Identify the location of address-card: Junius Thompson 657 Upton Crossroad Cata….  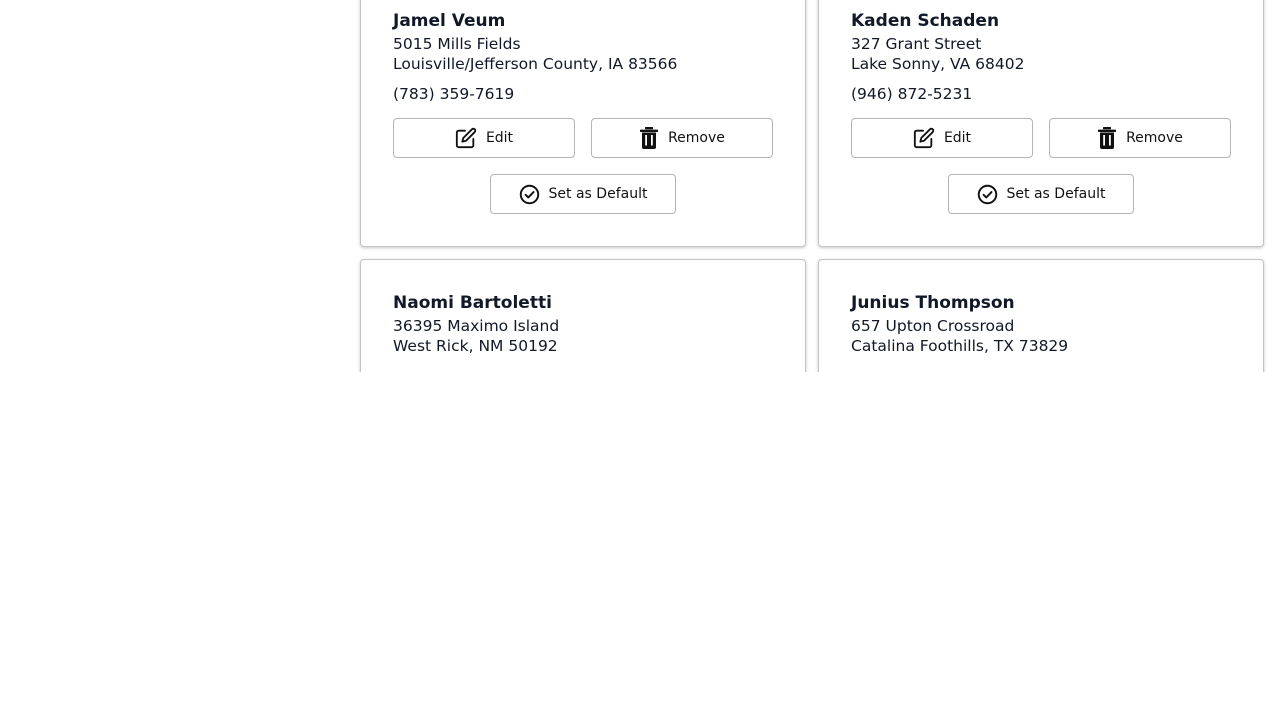
(1041, 315).